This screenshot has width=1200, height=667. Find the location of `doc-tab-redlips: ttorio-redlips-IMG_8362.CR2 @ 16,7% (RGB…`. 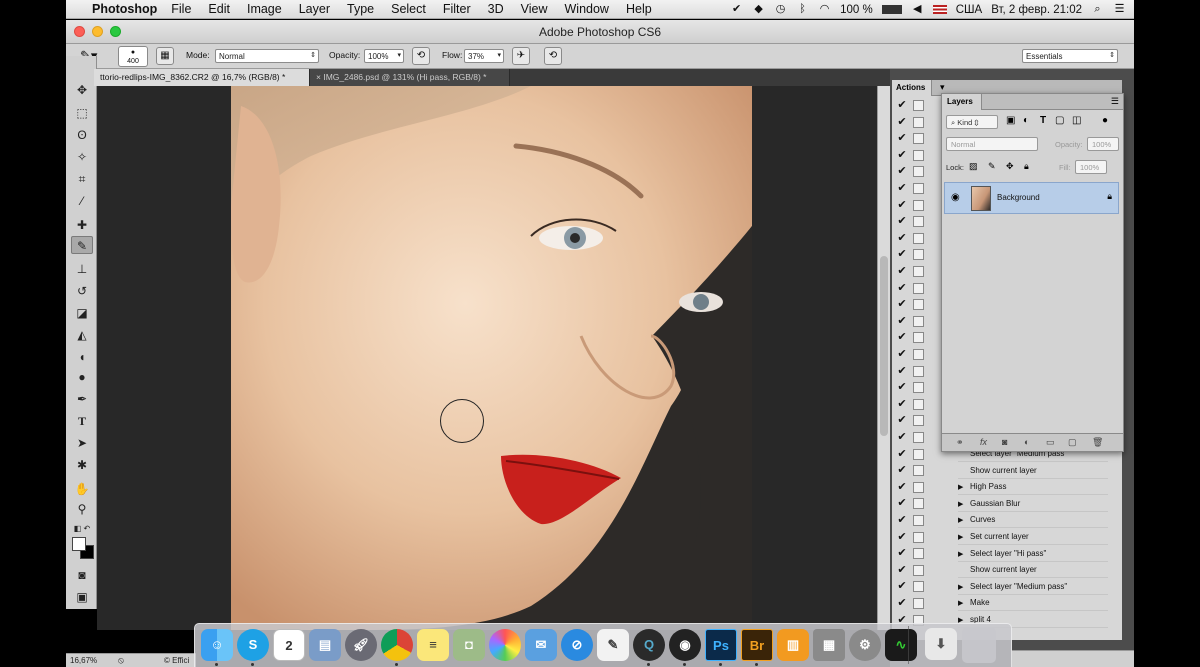

doc-tab-redlips: ttorio-redlips-IMG_8362.CR2 @ 16,7% (RGB… is located at coordinates (202, 77).